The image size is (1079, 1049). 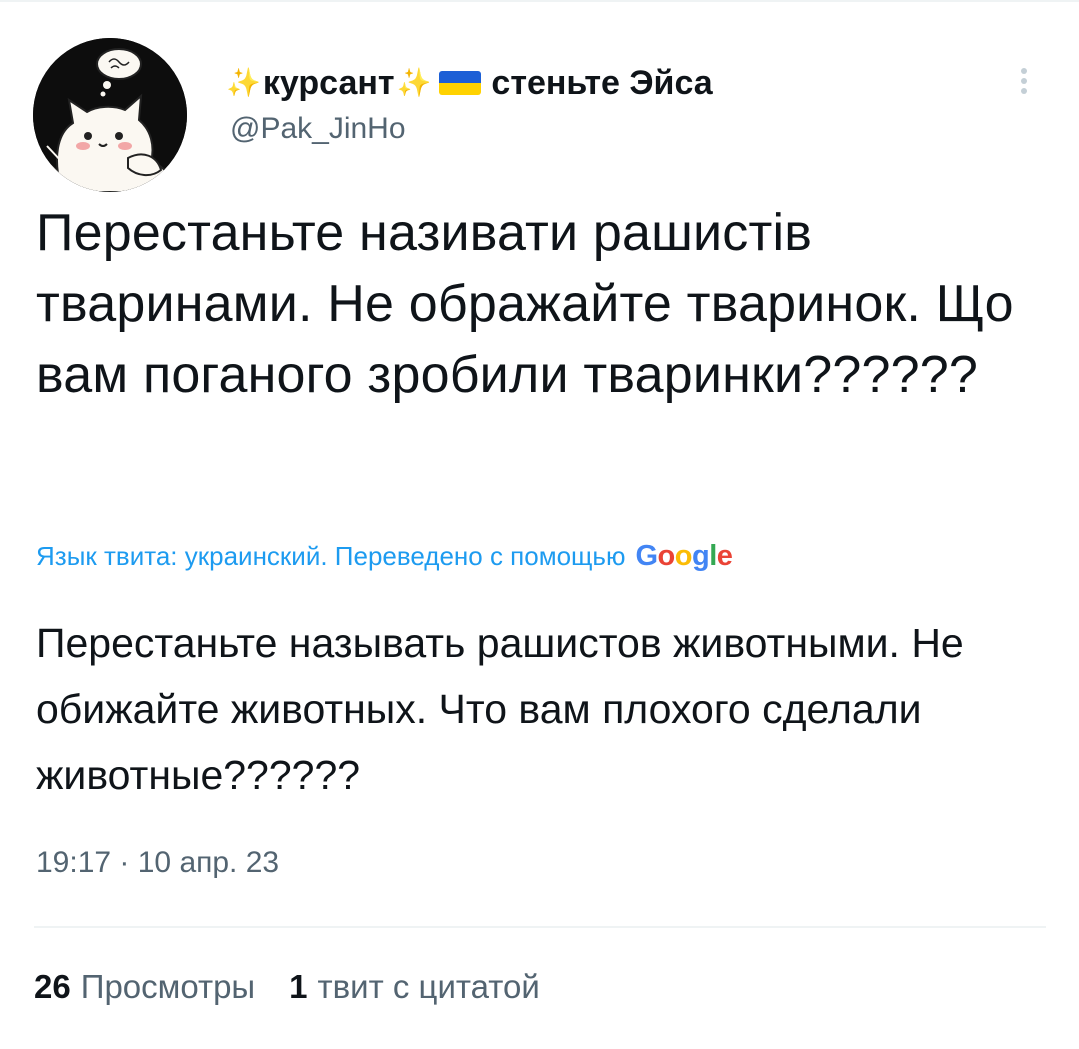 I want to click on ukraine-flag-icon, so click(x=460, y=83).